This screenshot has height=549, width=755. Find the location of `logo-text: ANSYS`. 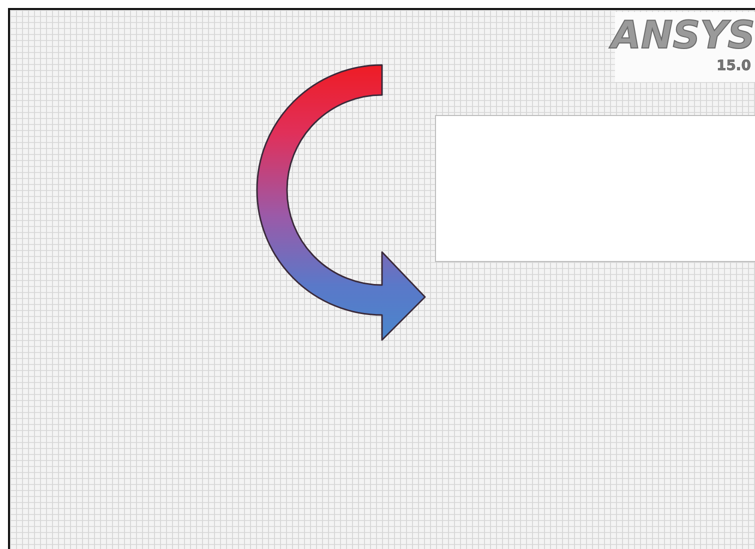

logo-text: ANSYS is located at coordinates (683, 35).